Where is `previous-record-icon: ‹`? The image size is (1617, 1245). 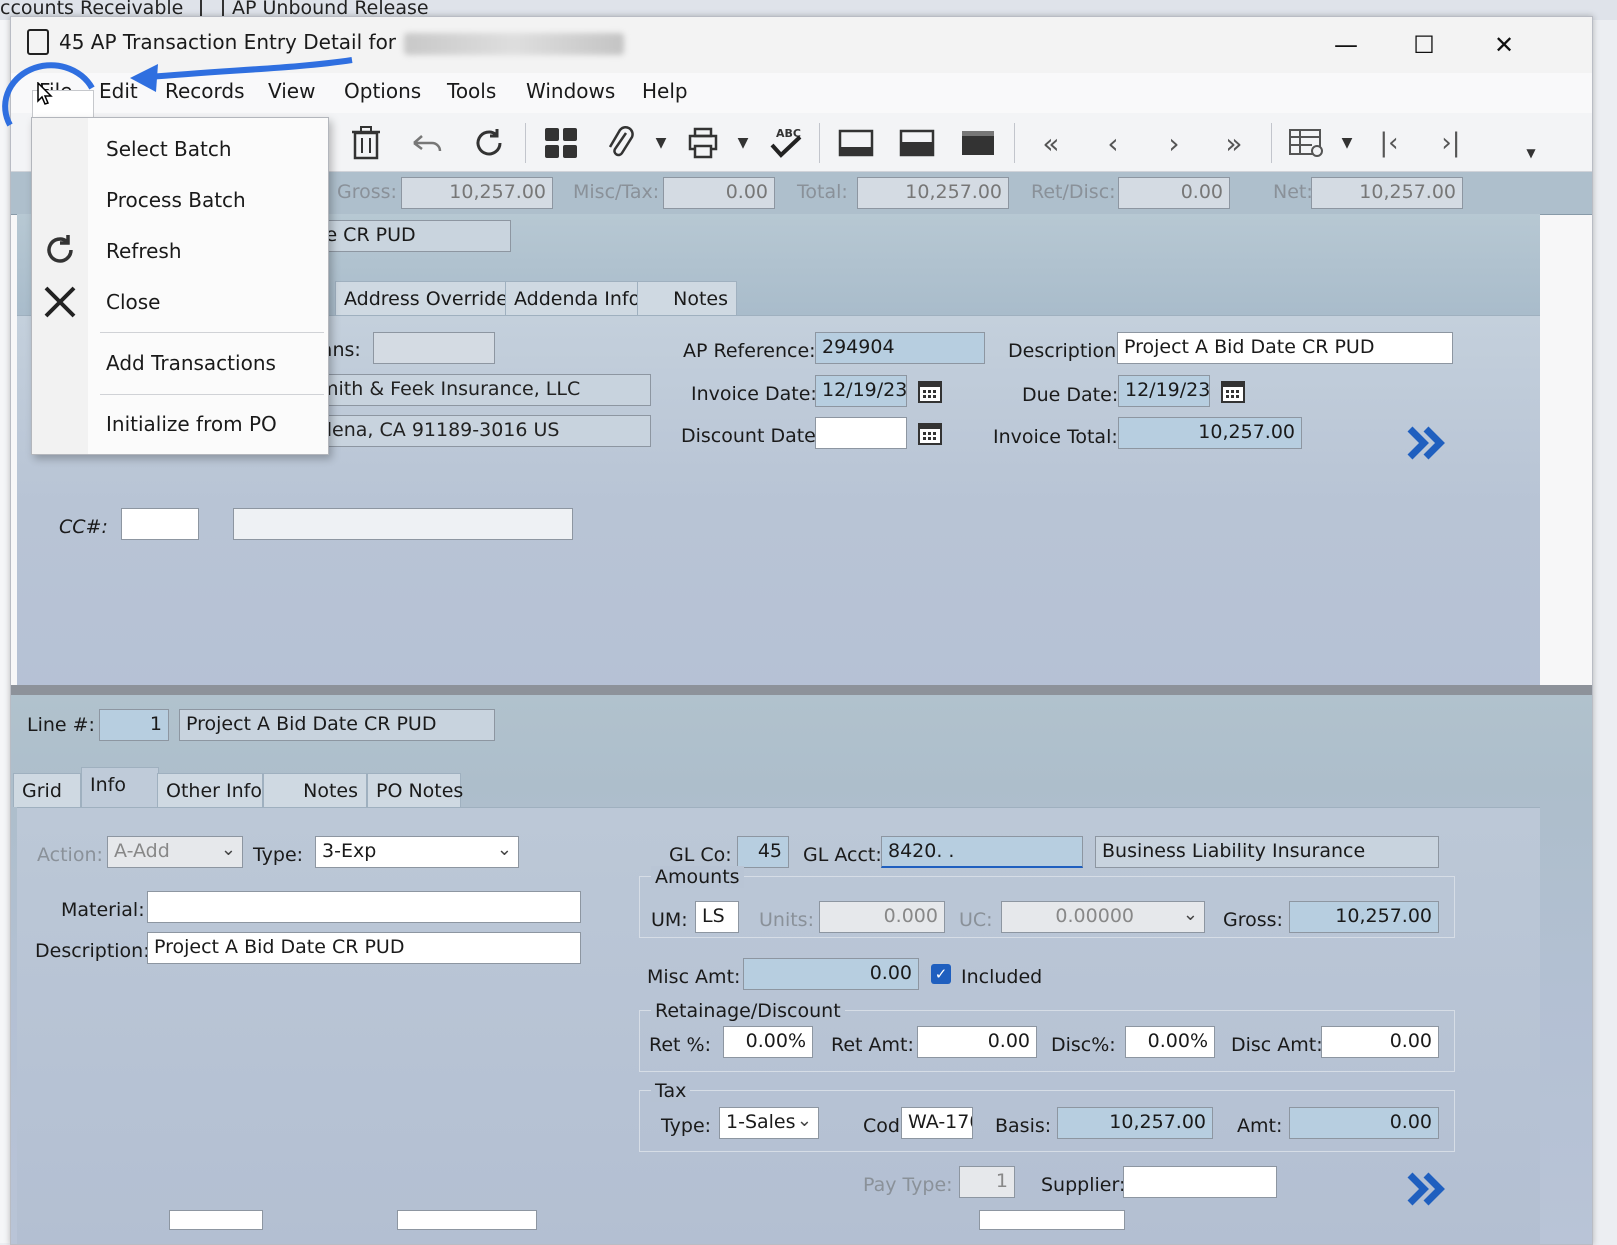
previous-record-icon: ‹ is located at coordinates (1113, 143).